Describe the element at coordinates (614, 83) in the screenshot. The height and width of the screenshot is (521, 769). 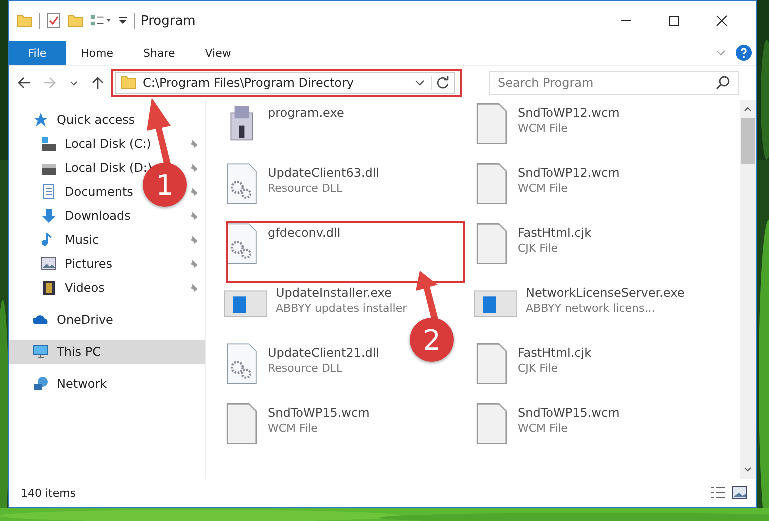
I see `search-field: Search Program` at that location.